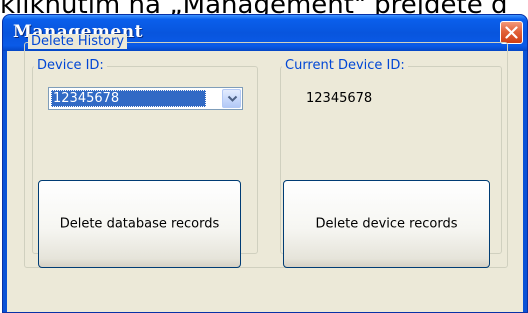 This screenshot has width=528, height=313. Describe the element at coordinates (78, 41) in the screenshot. I see `delete-history-legend: Delete History` at that location.